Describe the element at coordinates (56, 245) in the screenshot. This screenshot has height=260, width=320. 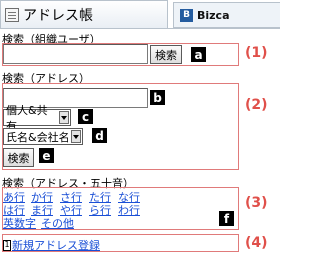
I see `new-address-register-link: 新規アドレス登録` at that location.